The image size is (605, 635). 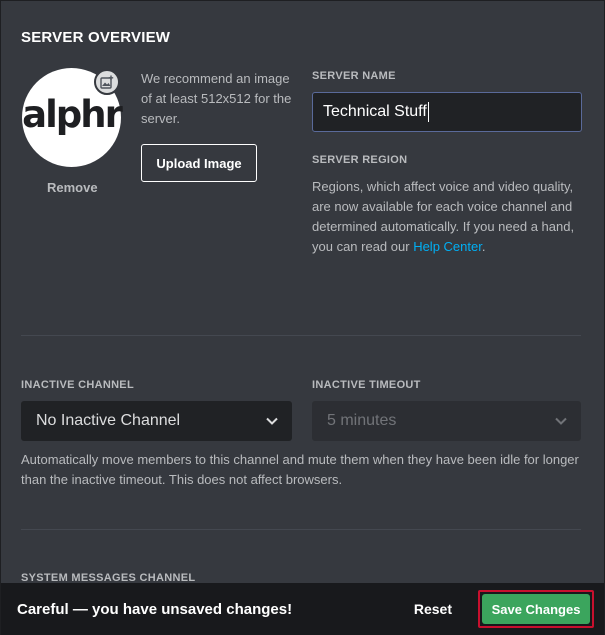 I want to click on save-highlight-outline: Save Changes, so click(x=536, y=609).